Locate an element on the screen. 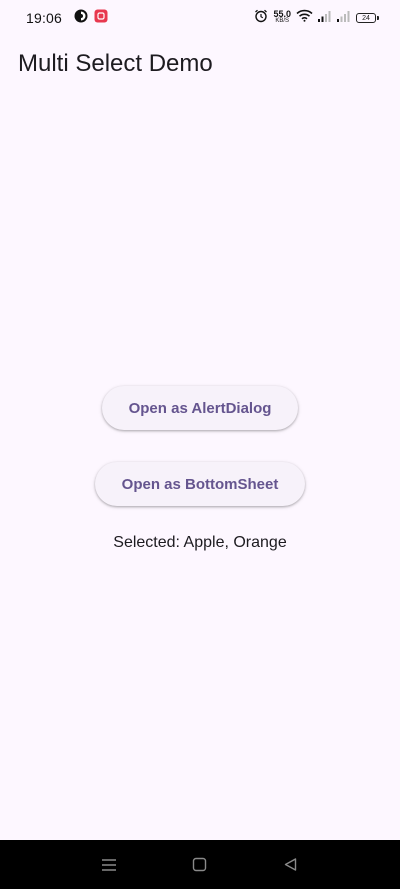 This screenshot has height=889, width=400. navigation-bar is located at coordinates (200, 864).